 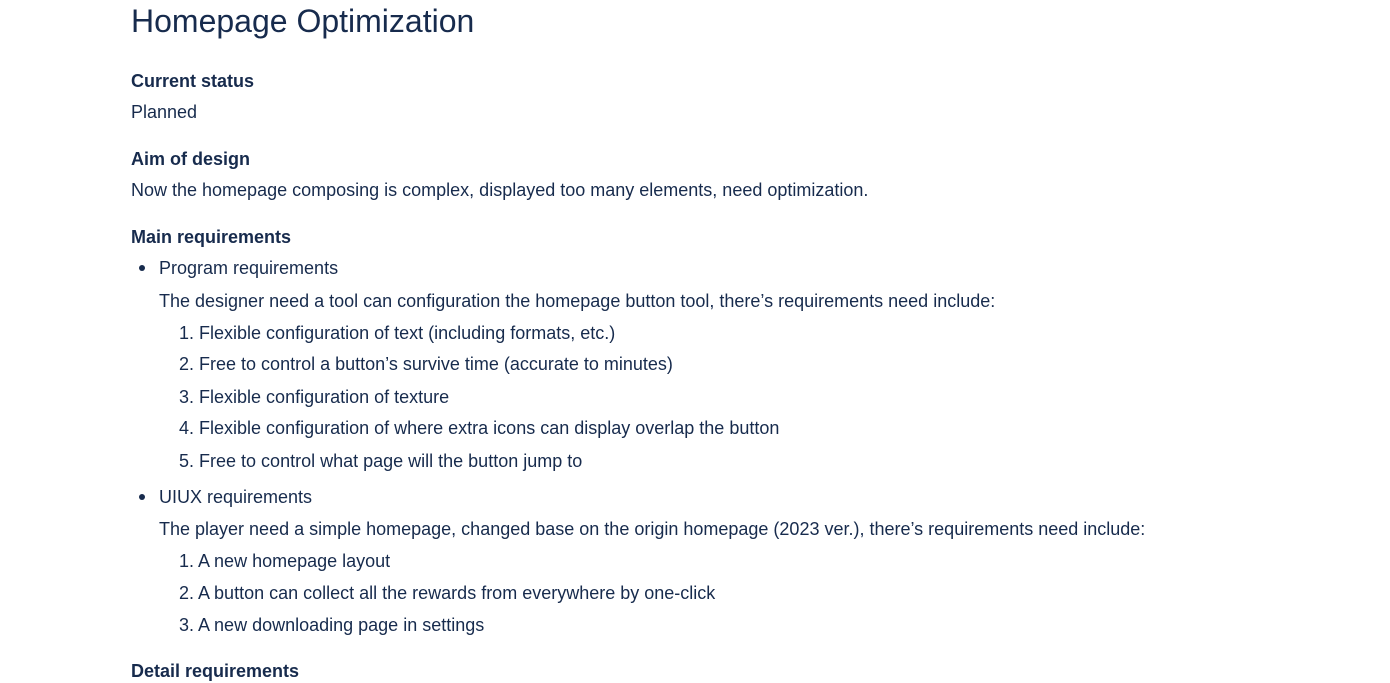 I want to click on list-item-number: 5., so click(x=187, y=461).